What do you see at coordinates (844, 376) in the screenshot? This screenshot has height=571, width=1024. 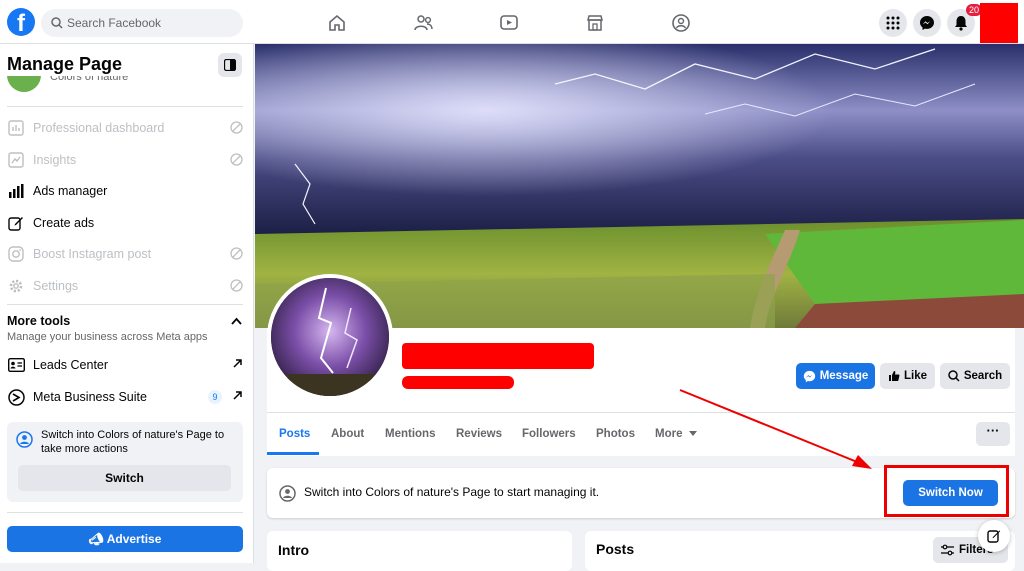 I see `message-label: Message` at bounding box center [844, 376].